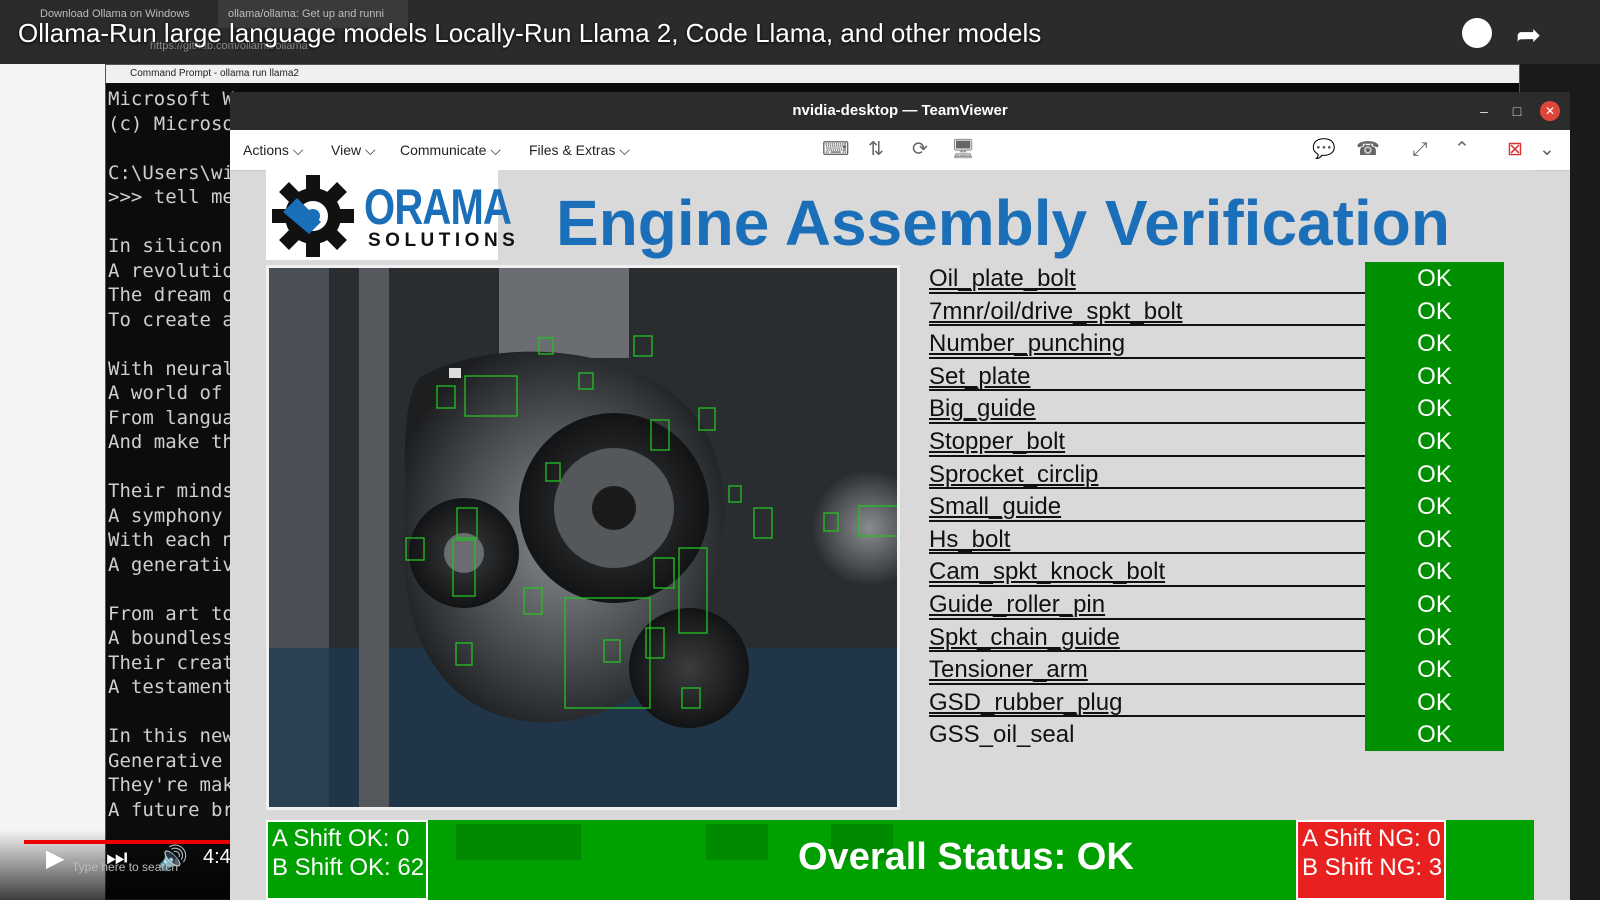 This screenshot has height=900, width=1600. What do you see at coordinates (444, 240) in the screenshot?
I see `logo-subtext: SOLUTIONS` at bounding box center [444, 240].